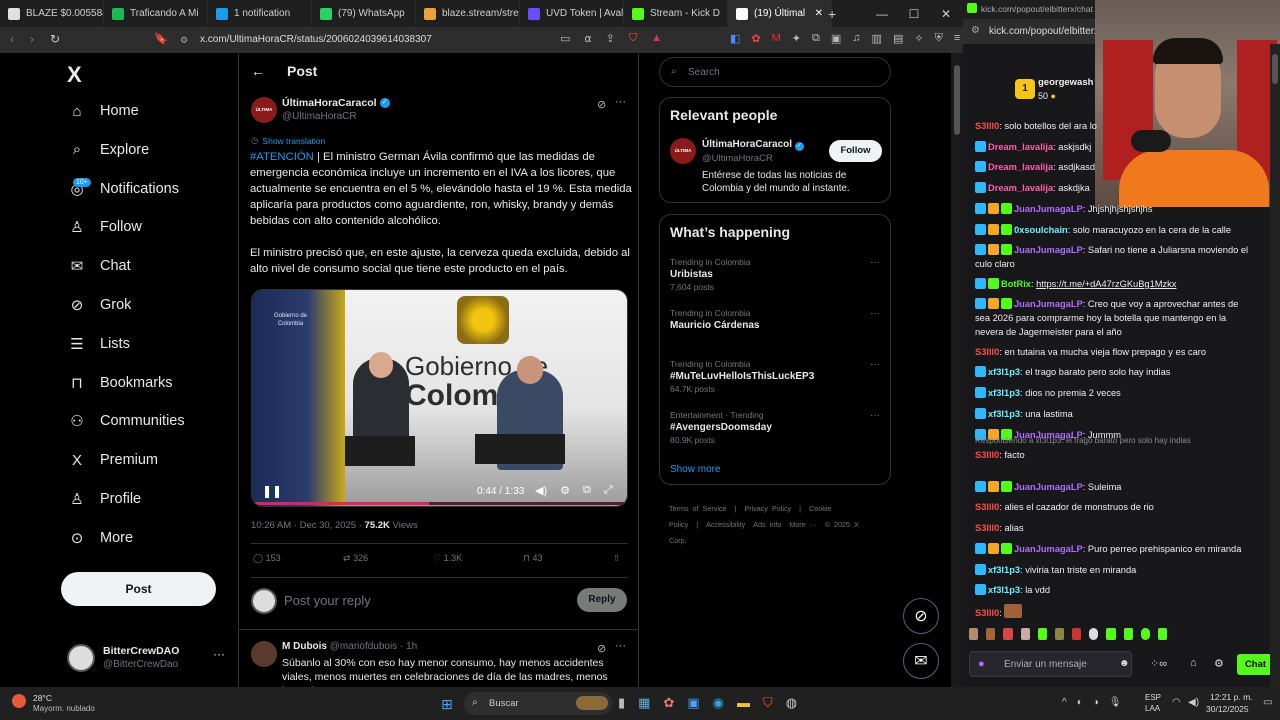  What do you see at coordinates (587, 490) in the screenshot?
I see `pip-icon: ⧉` at bounding box center [587, 490].